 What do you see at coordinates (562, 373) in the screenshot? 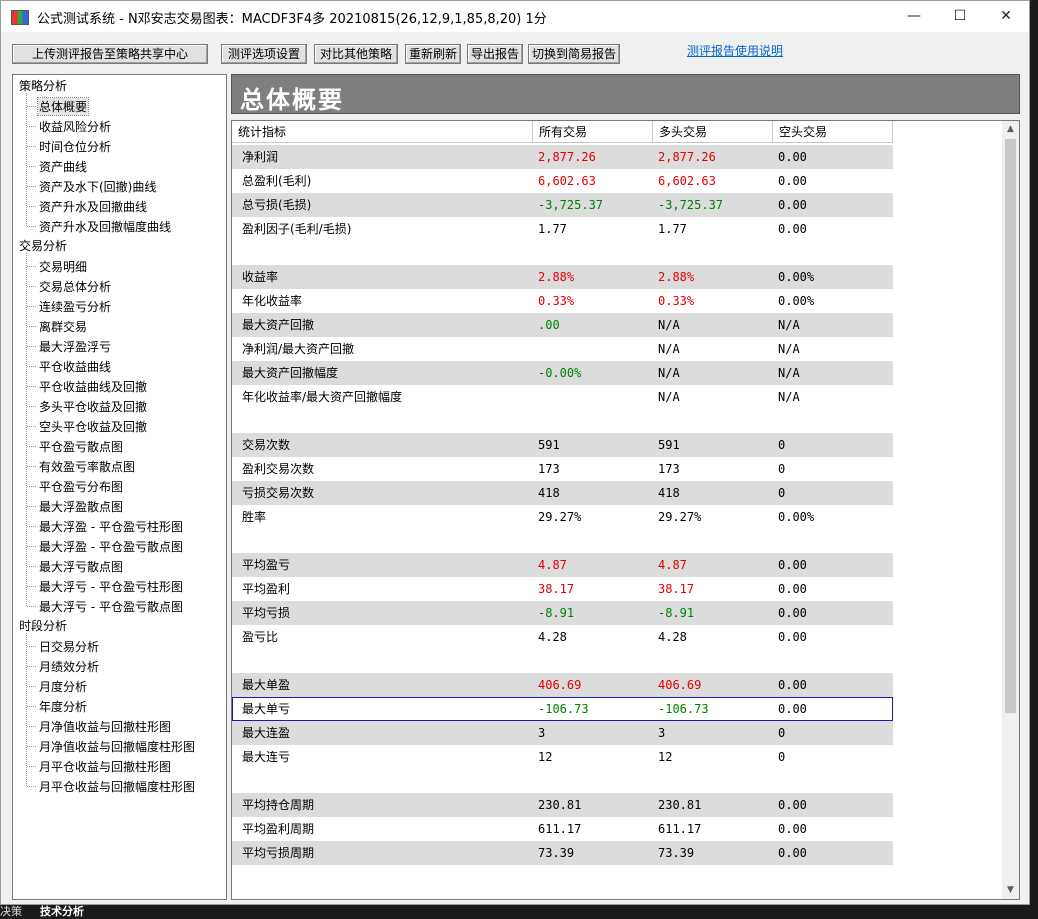
I see `table-row: 最大资产回撤幅度 -0.00% N/A N/A` at bounding box center [562, 373].